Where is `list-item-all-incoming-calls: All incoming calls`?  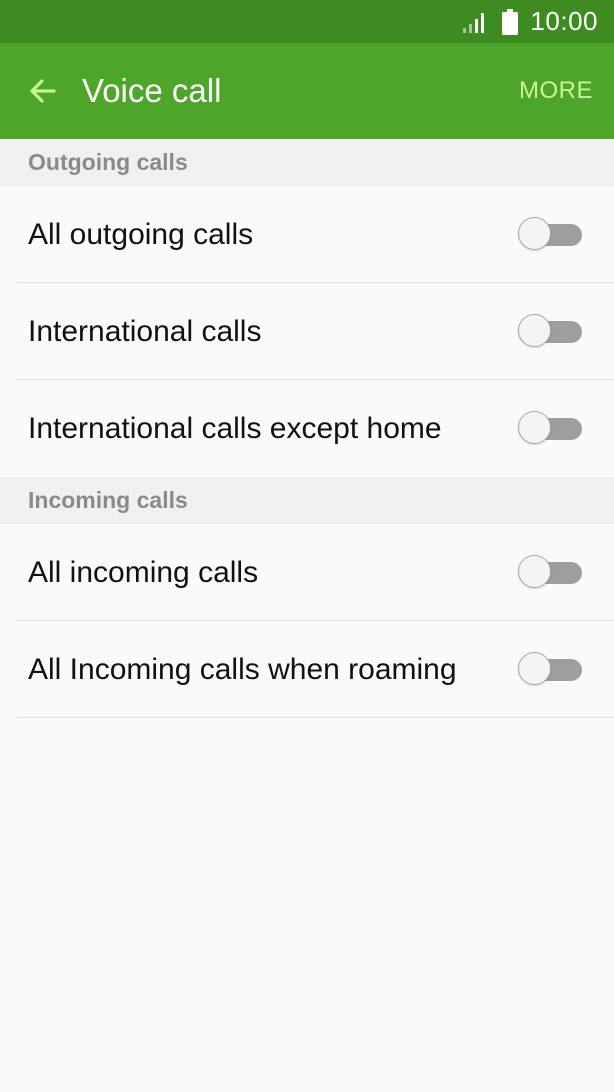 list-item-all-incoming-calls: All incoming calls is located at coordinates (307, 572).